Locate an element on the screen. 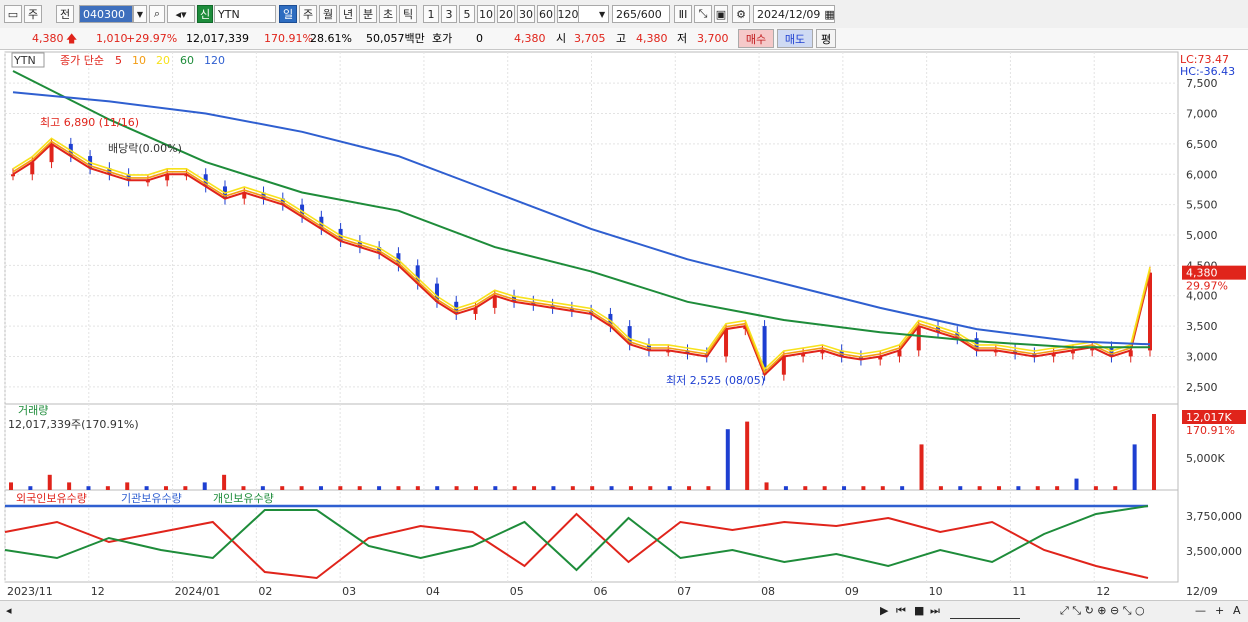 The image size is (1248, 622). period-tab-4: 분 is located at coordinates (368, 14).